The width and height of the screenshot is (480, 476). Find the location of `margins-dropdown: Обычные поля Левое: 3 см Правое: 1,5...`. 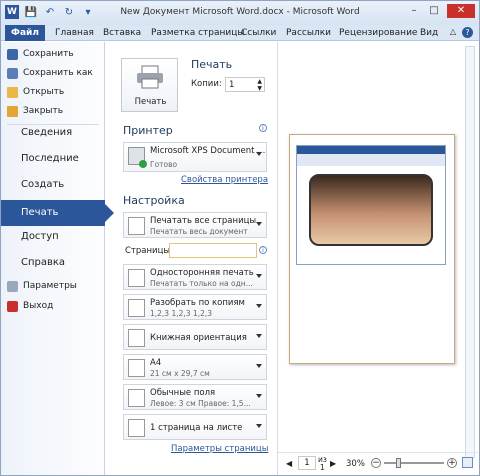

margins-dropdown: Обычные поля Левое: 3 см Правое: 1,5... is located at coordinates (195, 397).